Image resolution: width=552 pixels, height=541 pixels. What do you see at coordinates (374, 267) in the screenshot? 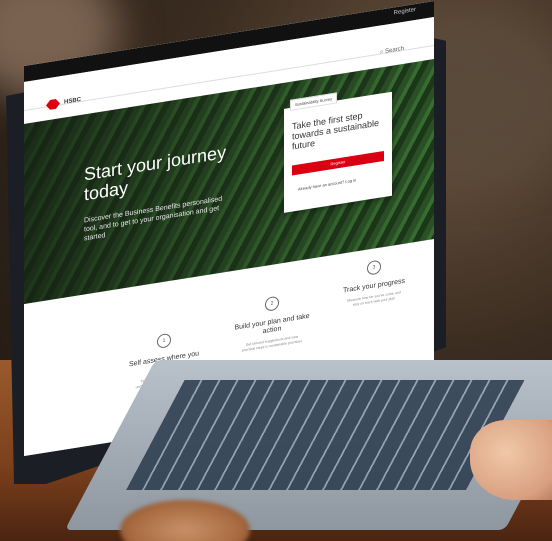
I see `step-number: 3` at bounding box center [374, 267].